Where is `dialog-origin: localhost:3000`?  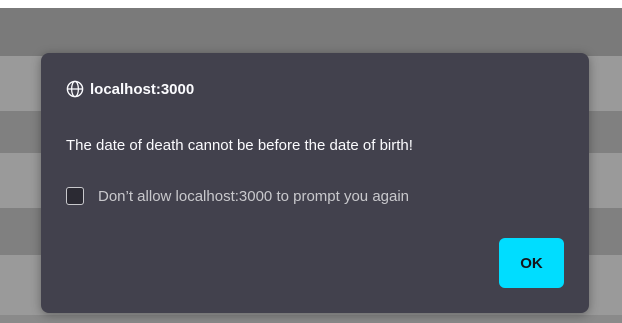
dialog-origin: localhost:3000 is located at coordinates (130, 89).